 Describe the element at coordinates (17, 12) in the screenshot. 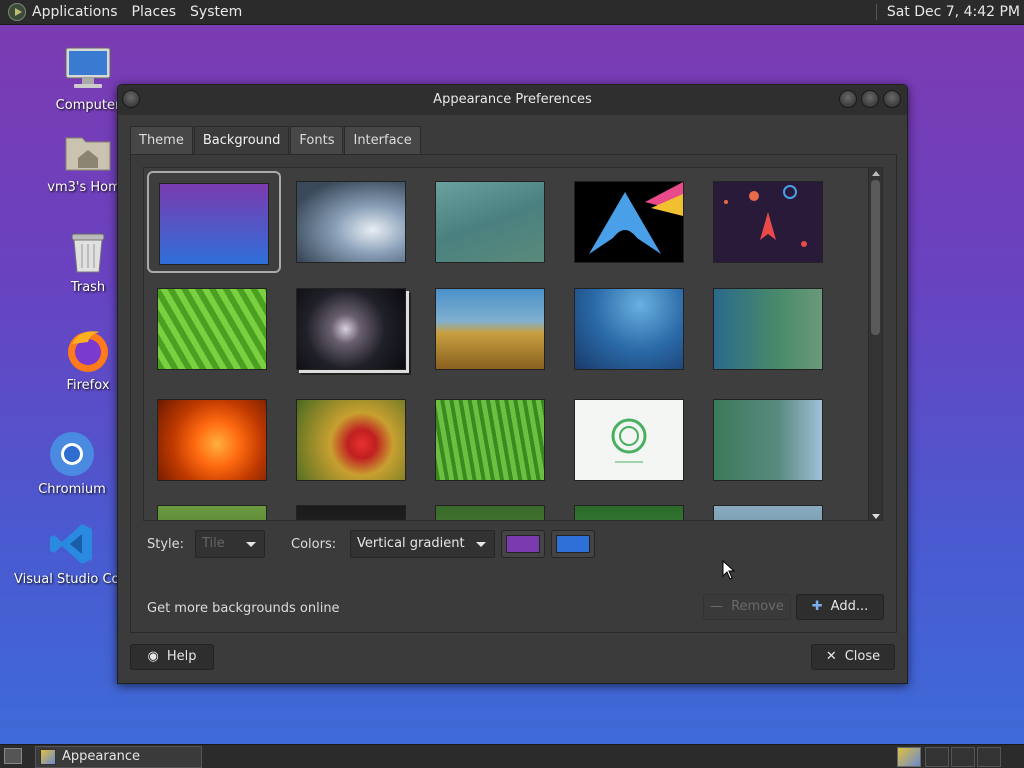

I see `main-menu-logo-icon` at that location.